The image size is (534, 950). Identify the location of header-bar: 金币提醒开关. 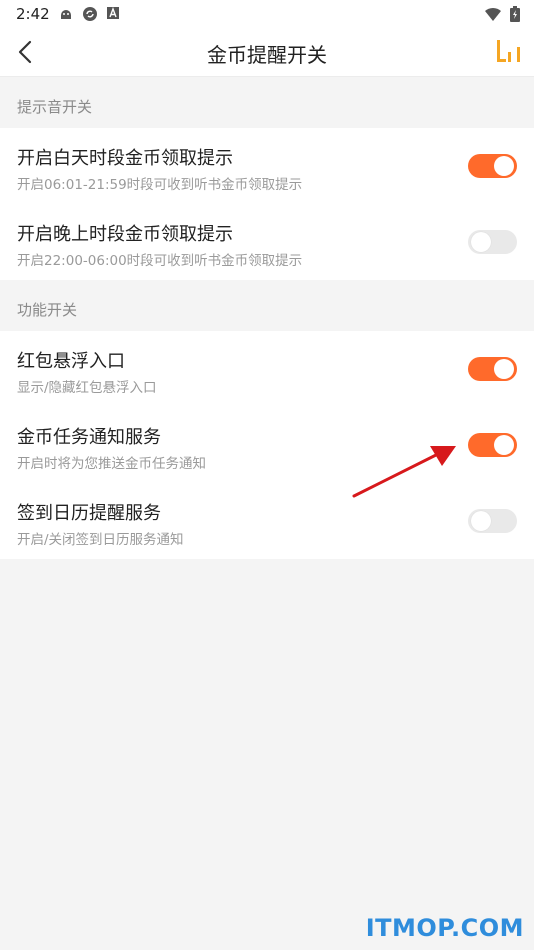
(267, 52).